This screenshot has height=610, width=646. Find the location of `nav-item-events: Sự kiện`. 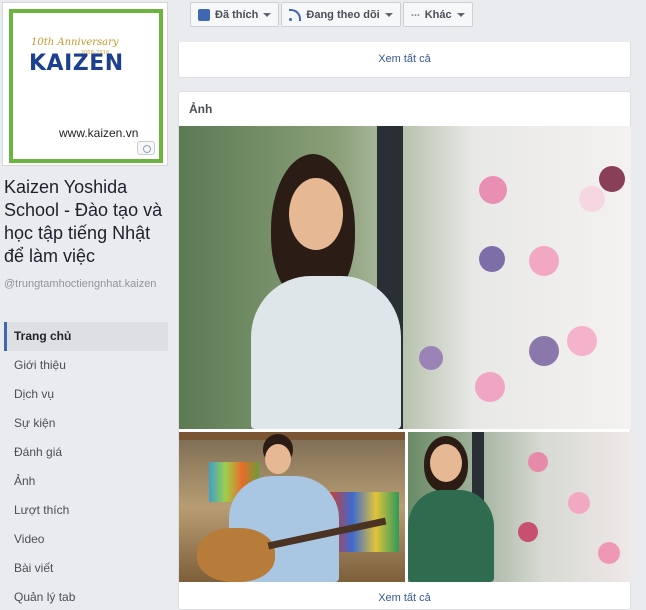

nav-item-events: Sự kiện is located at coordinates (86, 423).